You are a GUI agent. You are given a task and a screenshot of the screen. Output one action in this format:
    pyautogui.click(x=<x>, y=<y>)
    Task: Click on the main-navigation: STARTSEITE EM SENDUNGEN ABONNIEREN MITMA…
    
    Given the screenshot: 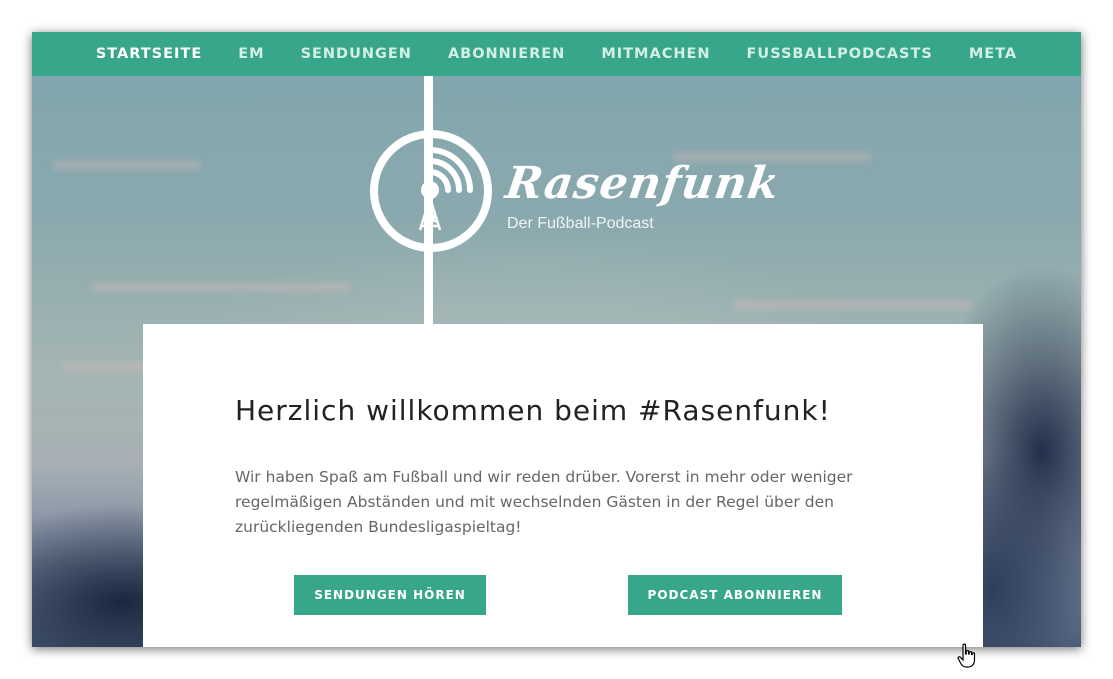 What is the action you would take?
    pyautogui.click(x=556, y=54)
    